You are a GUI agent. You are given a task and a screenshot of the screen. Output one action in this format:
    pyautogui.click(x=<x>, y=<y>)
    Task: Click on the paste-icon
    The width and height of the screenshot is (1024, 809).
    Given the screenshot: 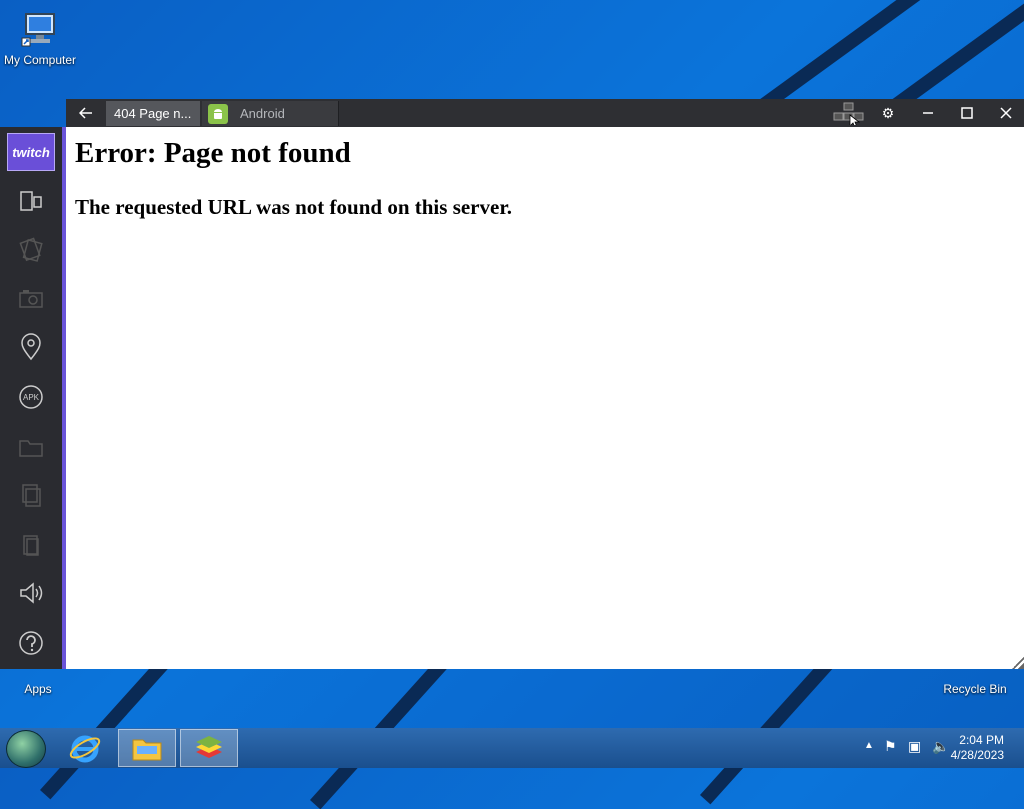 What is the action you would take?
    pyautogui.click(x=31, y=545)
    